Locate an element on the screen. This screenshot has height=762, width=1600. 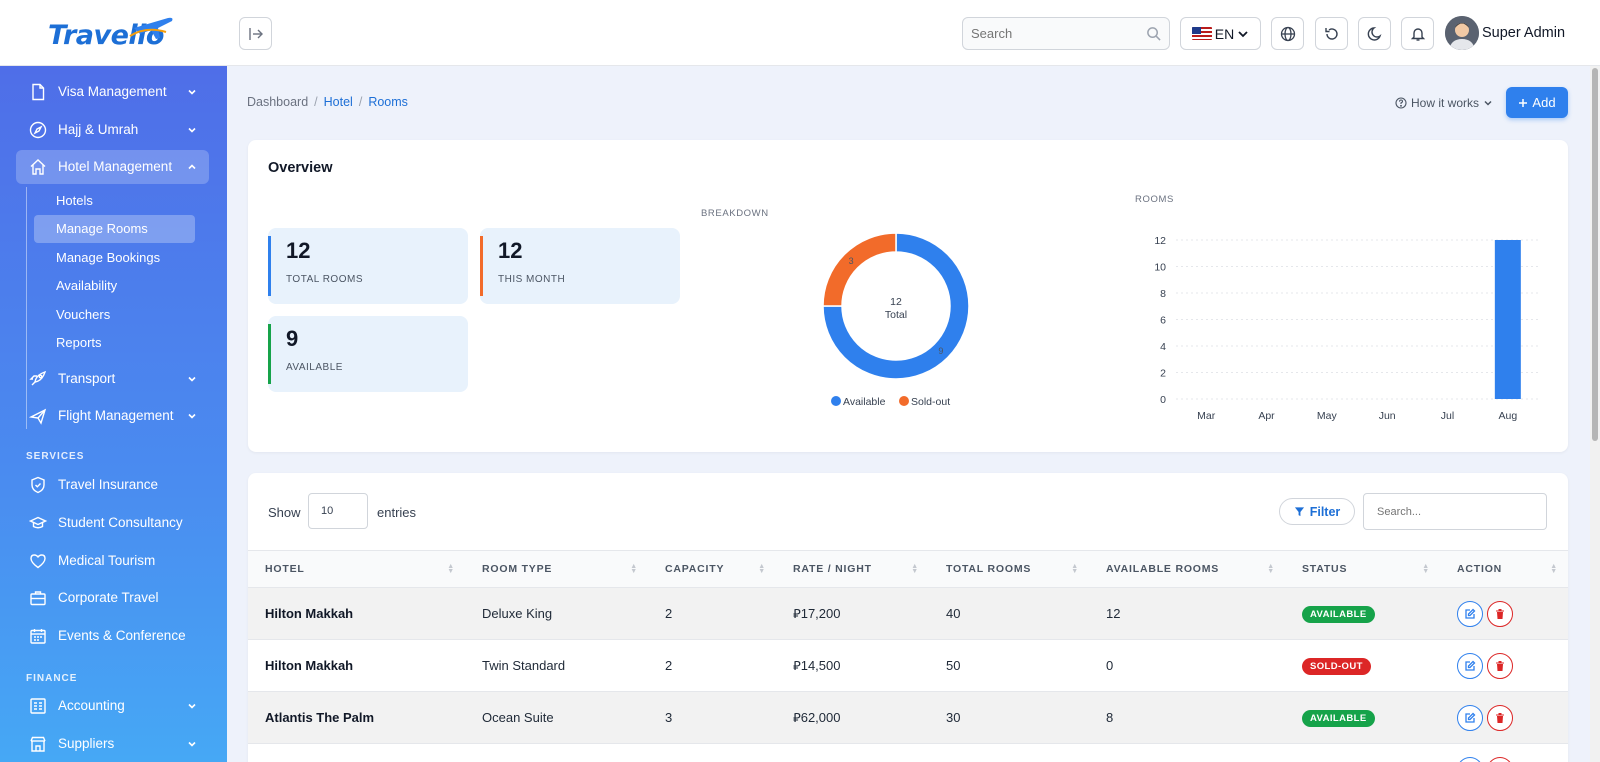
column-header-total-rooms: TOTAL ROOMS ▲ ▼ is located at coordinates (1009, 569).